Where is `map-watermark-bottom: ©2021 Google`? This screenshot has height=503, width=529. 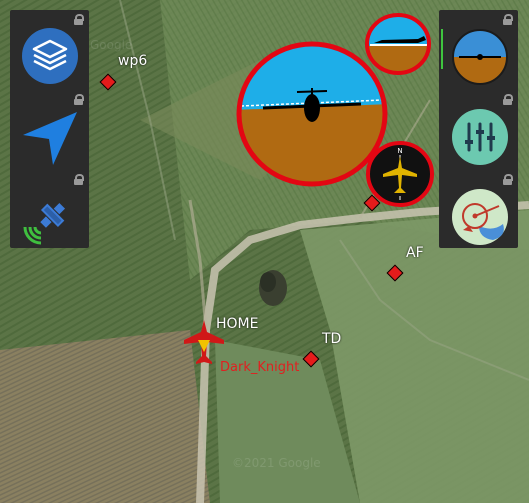 map-watermark-bottom: ©2021 Google is located at coordinates (276, 463).